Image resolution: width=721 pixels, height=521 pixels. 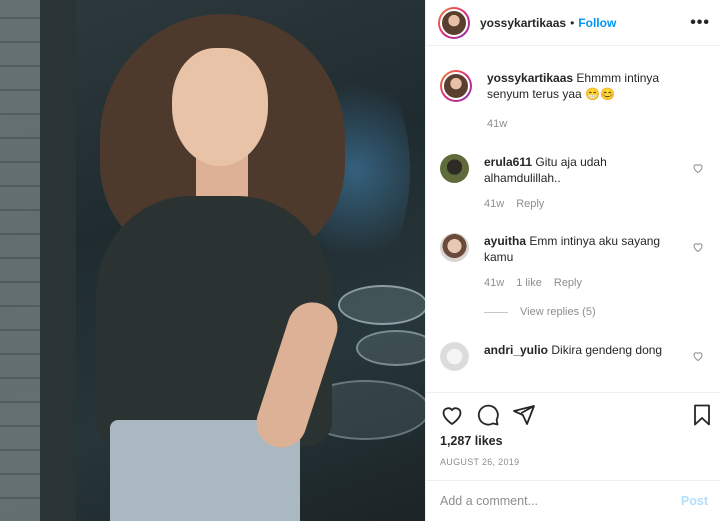 What do you see at coordinates (505, 241) in the screenshot?
I see `comment-username: ayuitha` at bounding box center [505, 241].